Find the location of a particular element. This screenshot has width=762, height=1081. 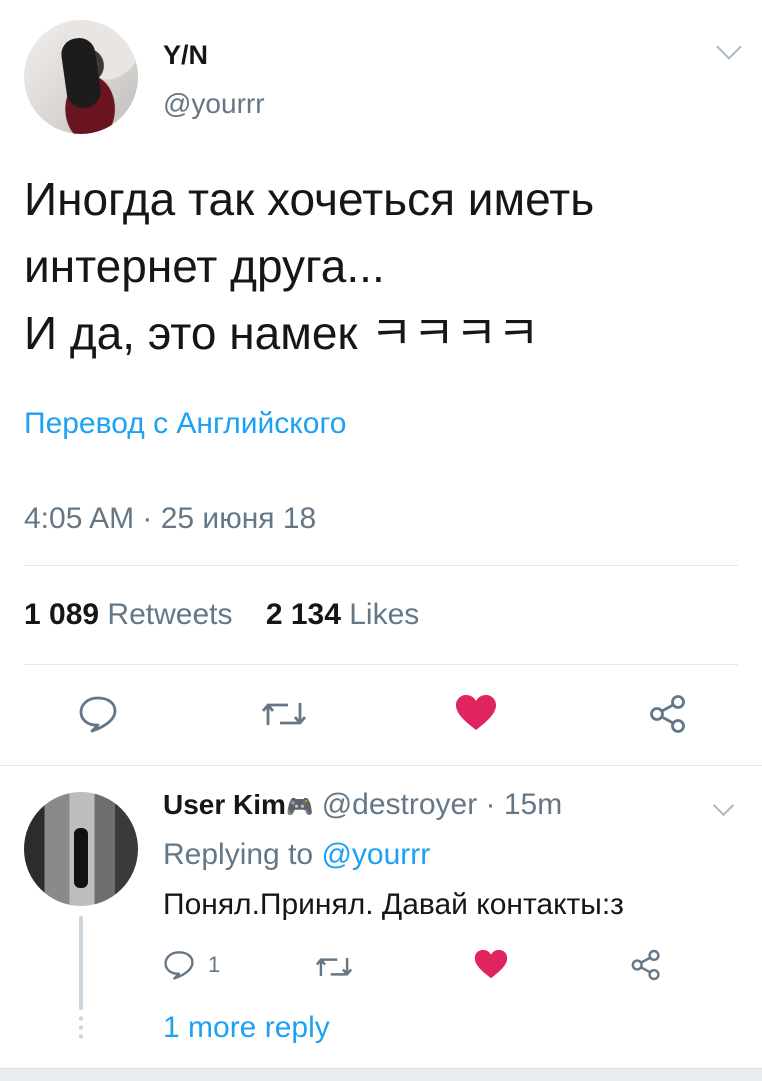

tweet-text-line: И да, это намек ㅋㅋㅋㅋ is located at coordinates (282, 333).